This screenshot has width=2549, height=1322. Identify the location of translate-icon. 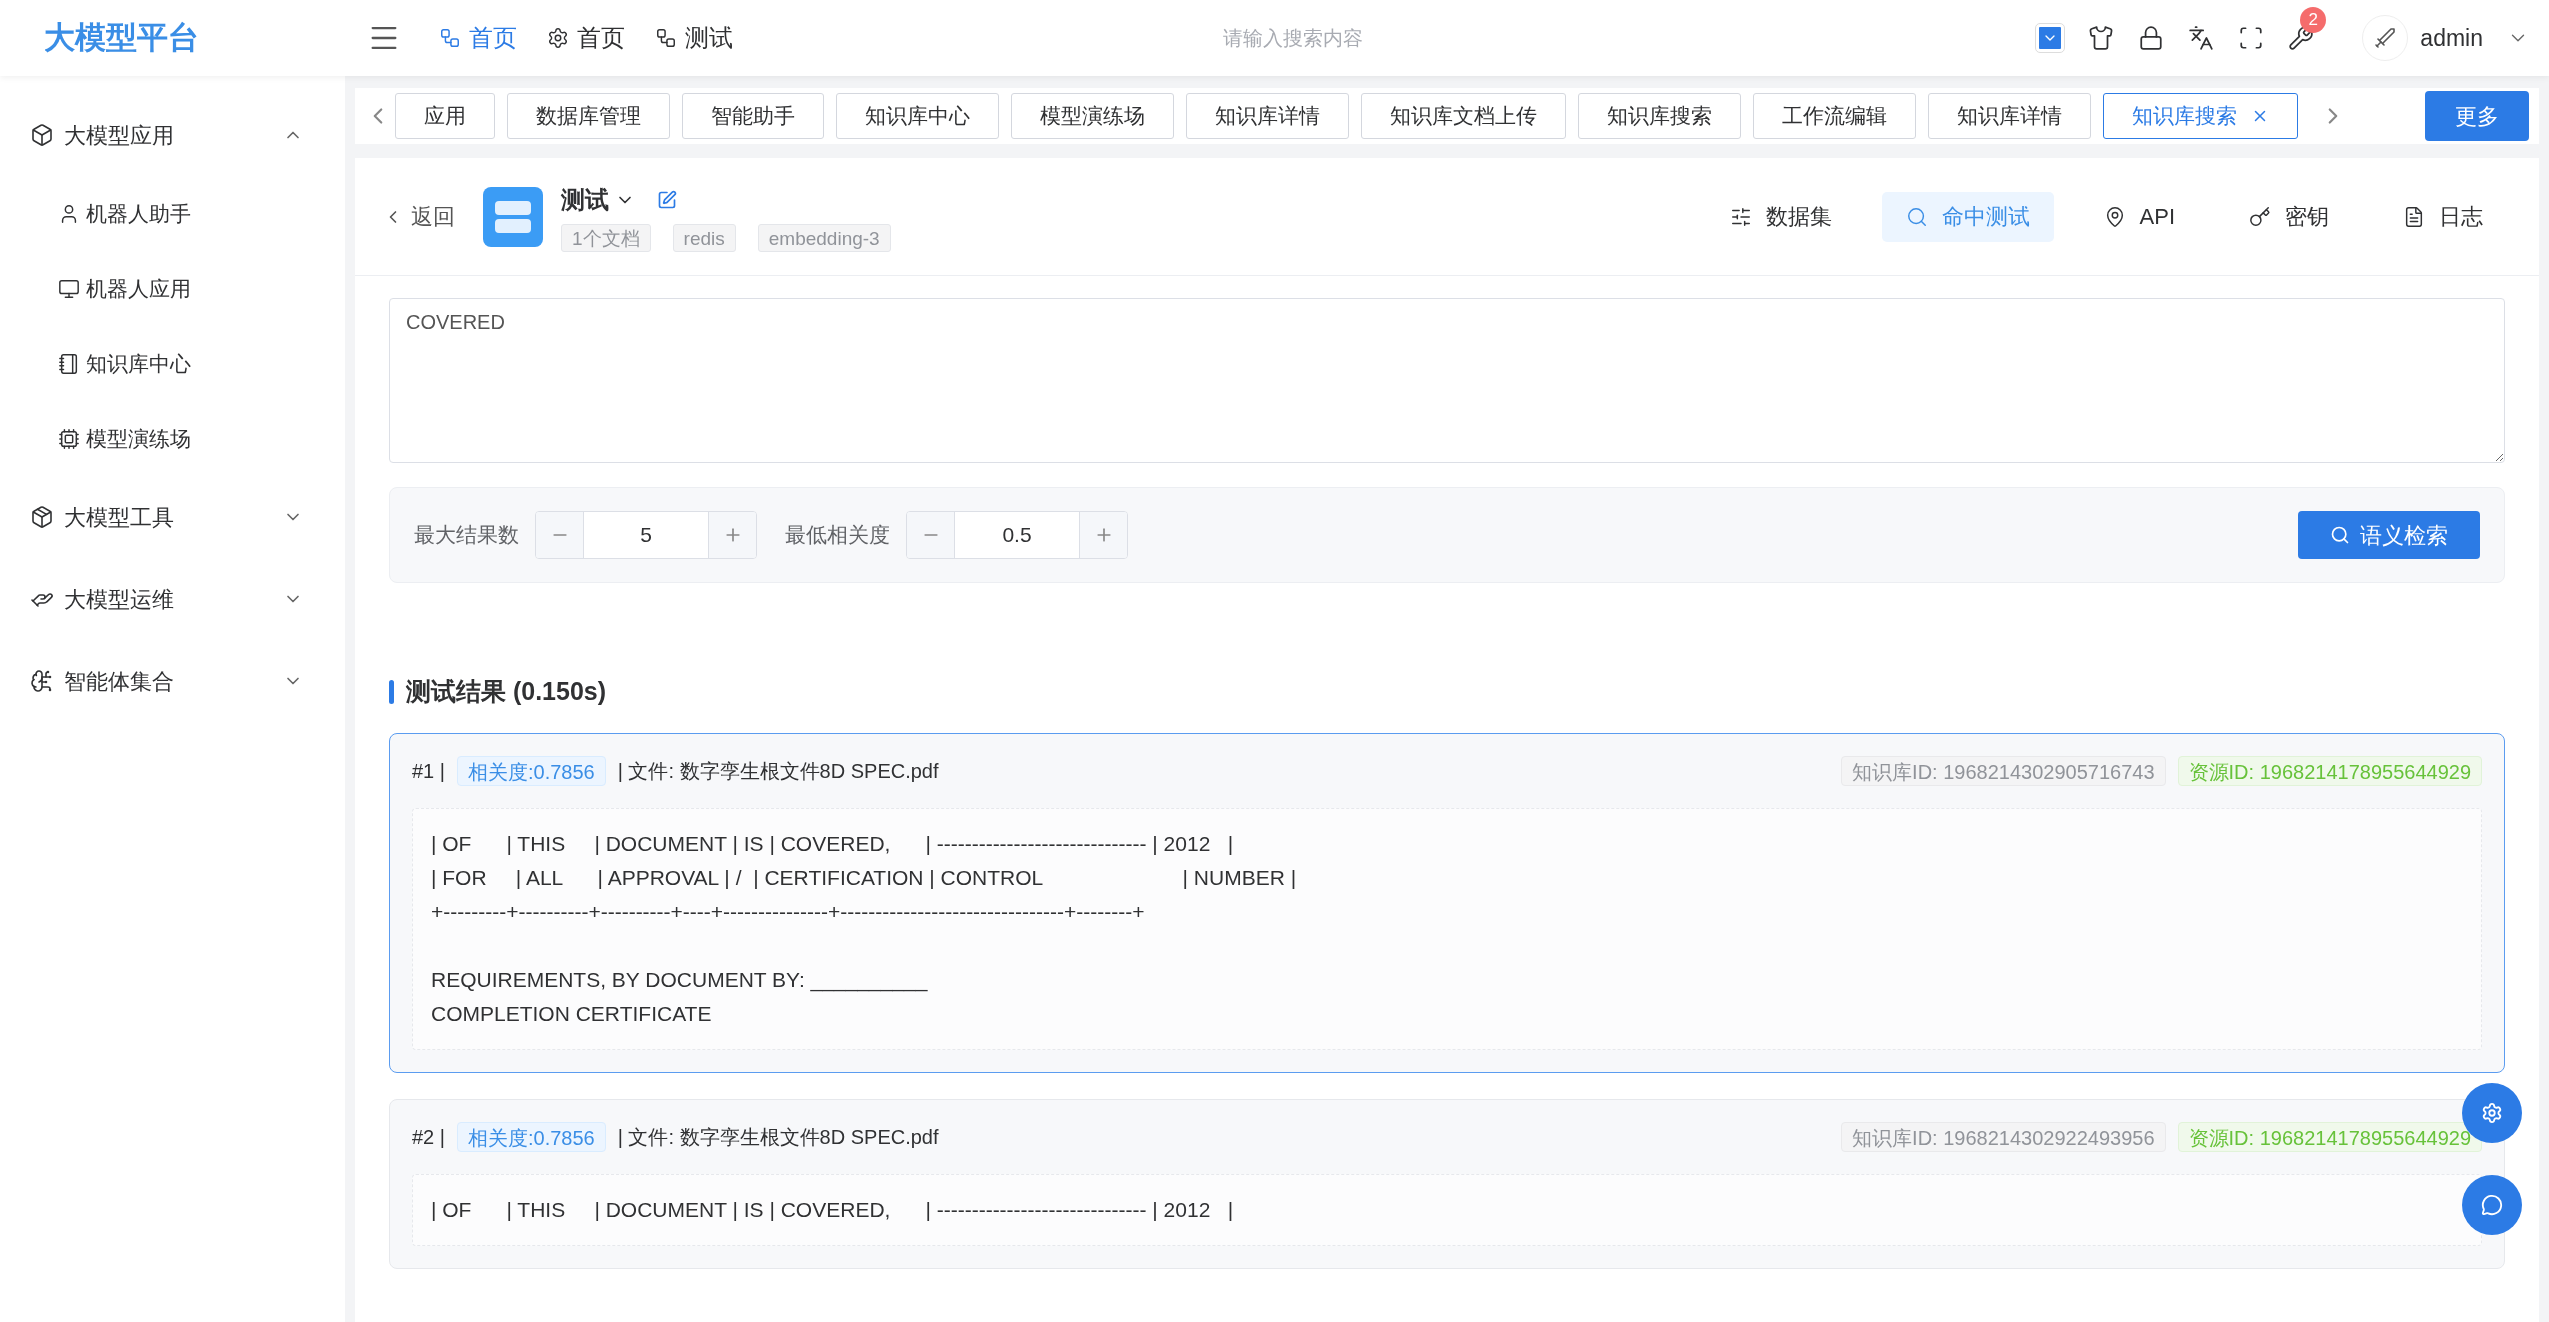
(2201, 38).